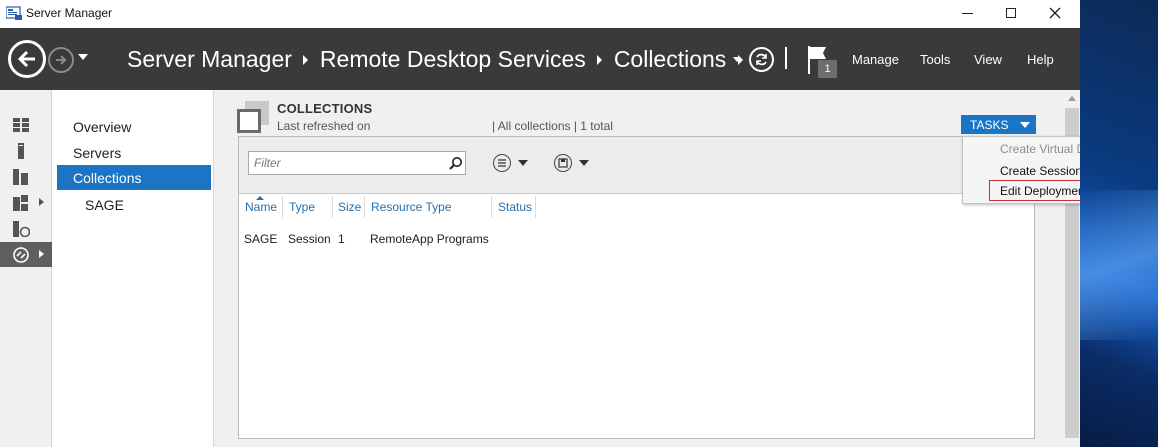 This screenshot has width=1158, height=447. I want to click on scroll-up-icon, so click(1072, 98).